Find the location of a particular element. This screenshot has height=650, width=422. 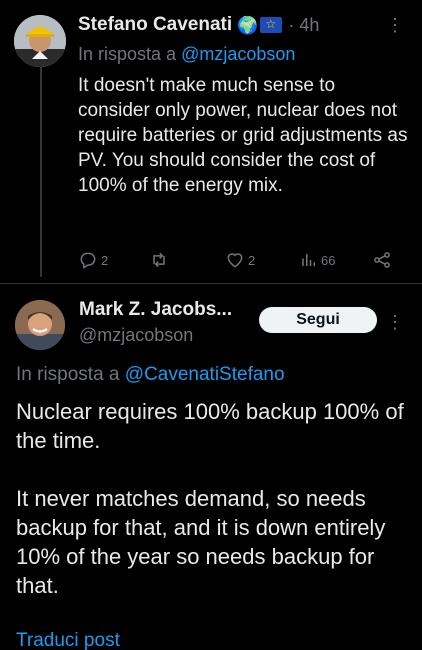

views-button: 66 is located at coordinates (317, 260).